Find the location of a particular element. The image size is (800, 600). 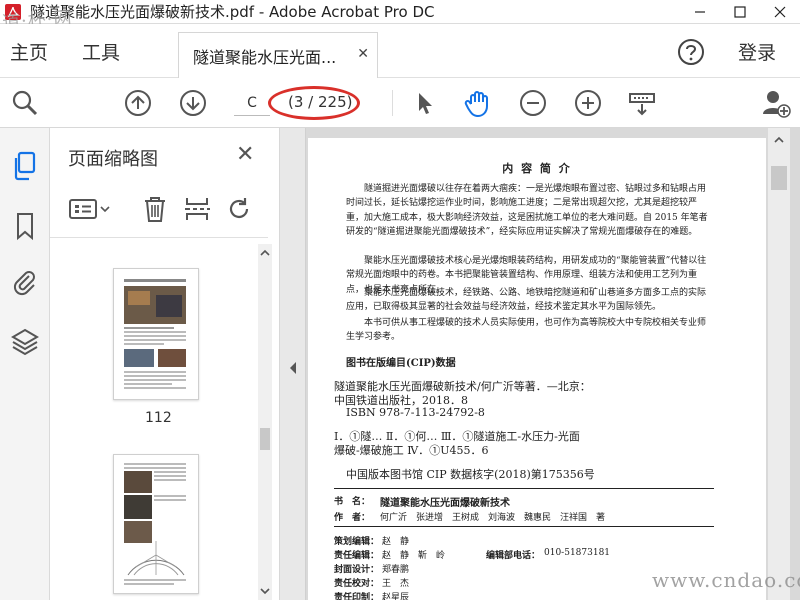

nav-tools: 工具 is located at coordinates (101, 51).